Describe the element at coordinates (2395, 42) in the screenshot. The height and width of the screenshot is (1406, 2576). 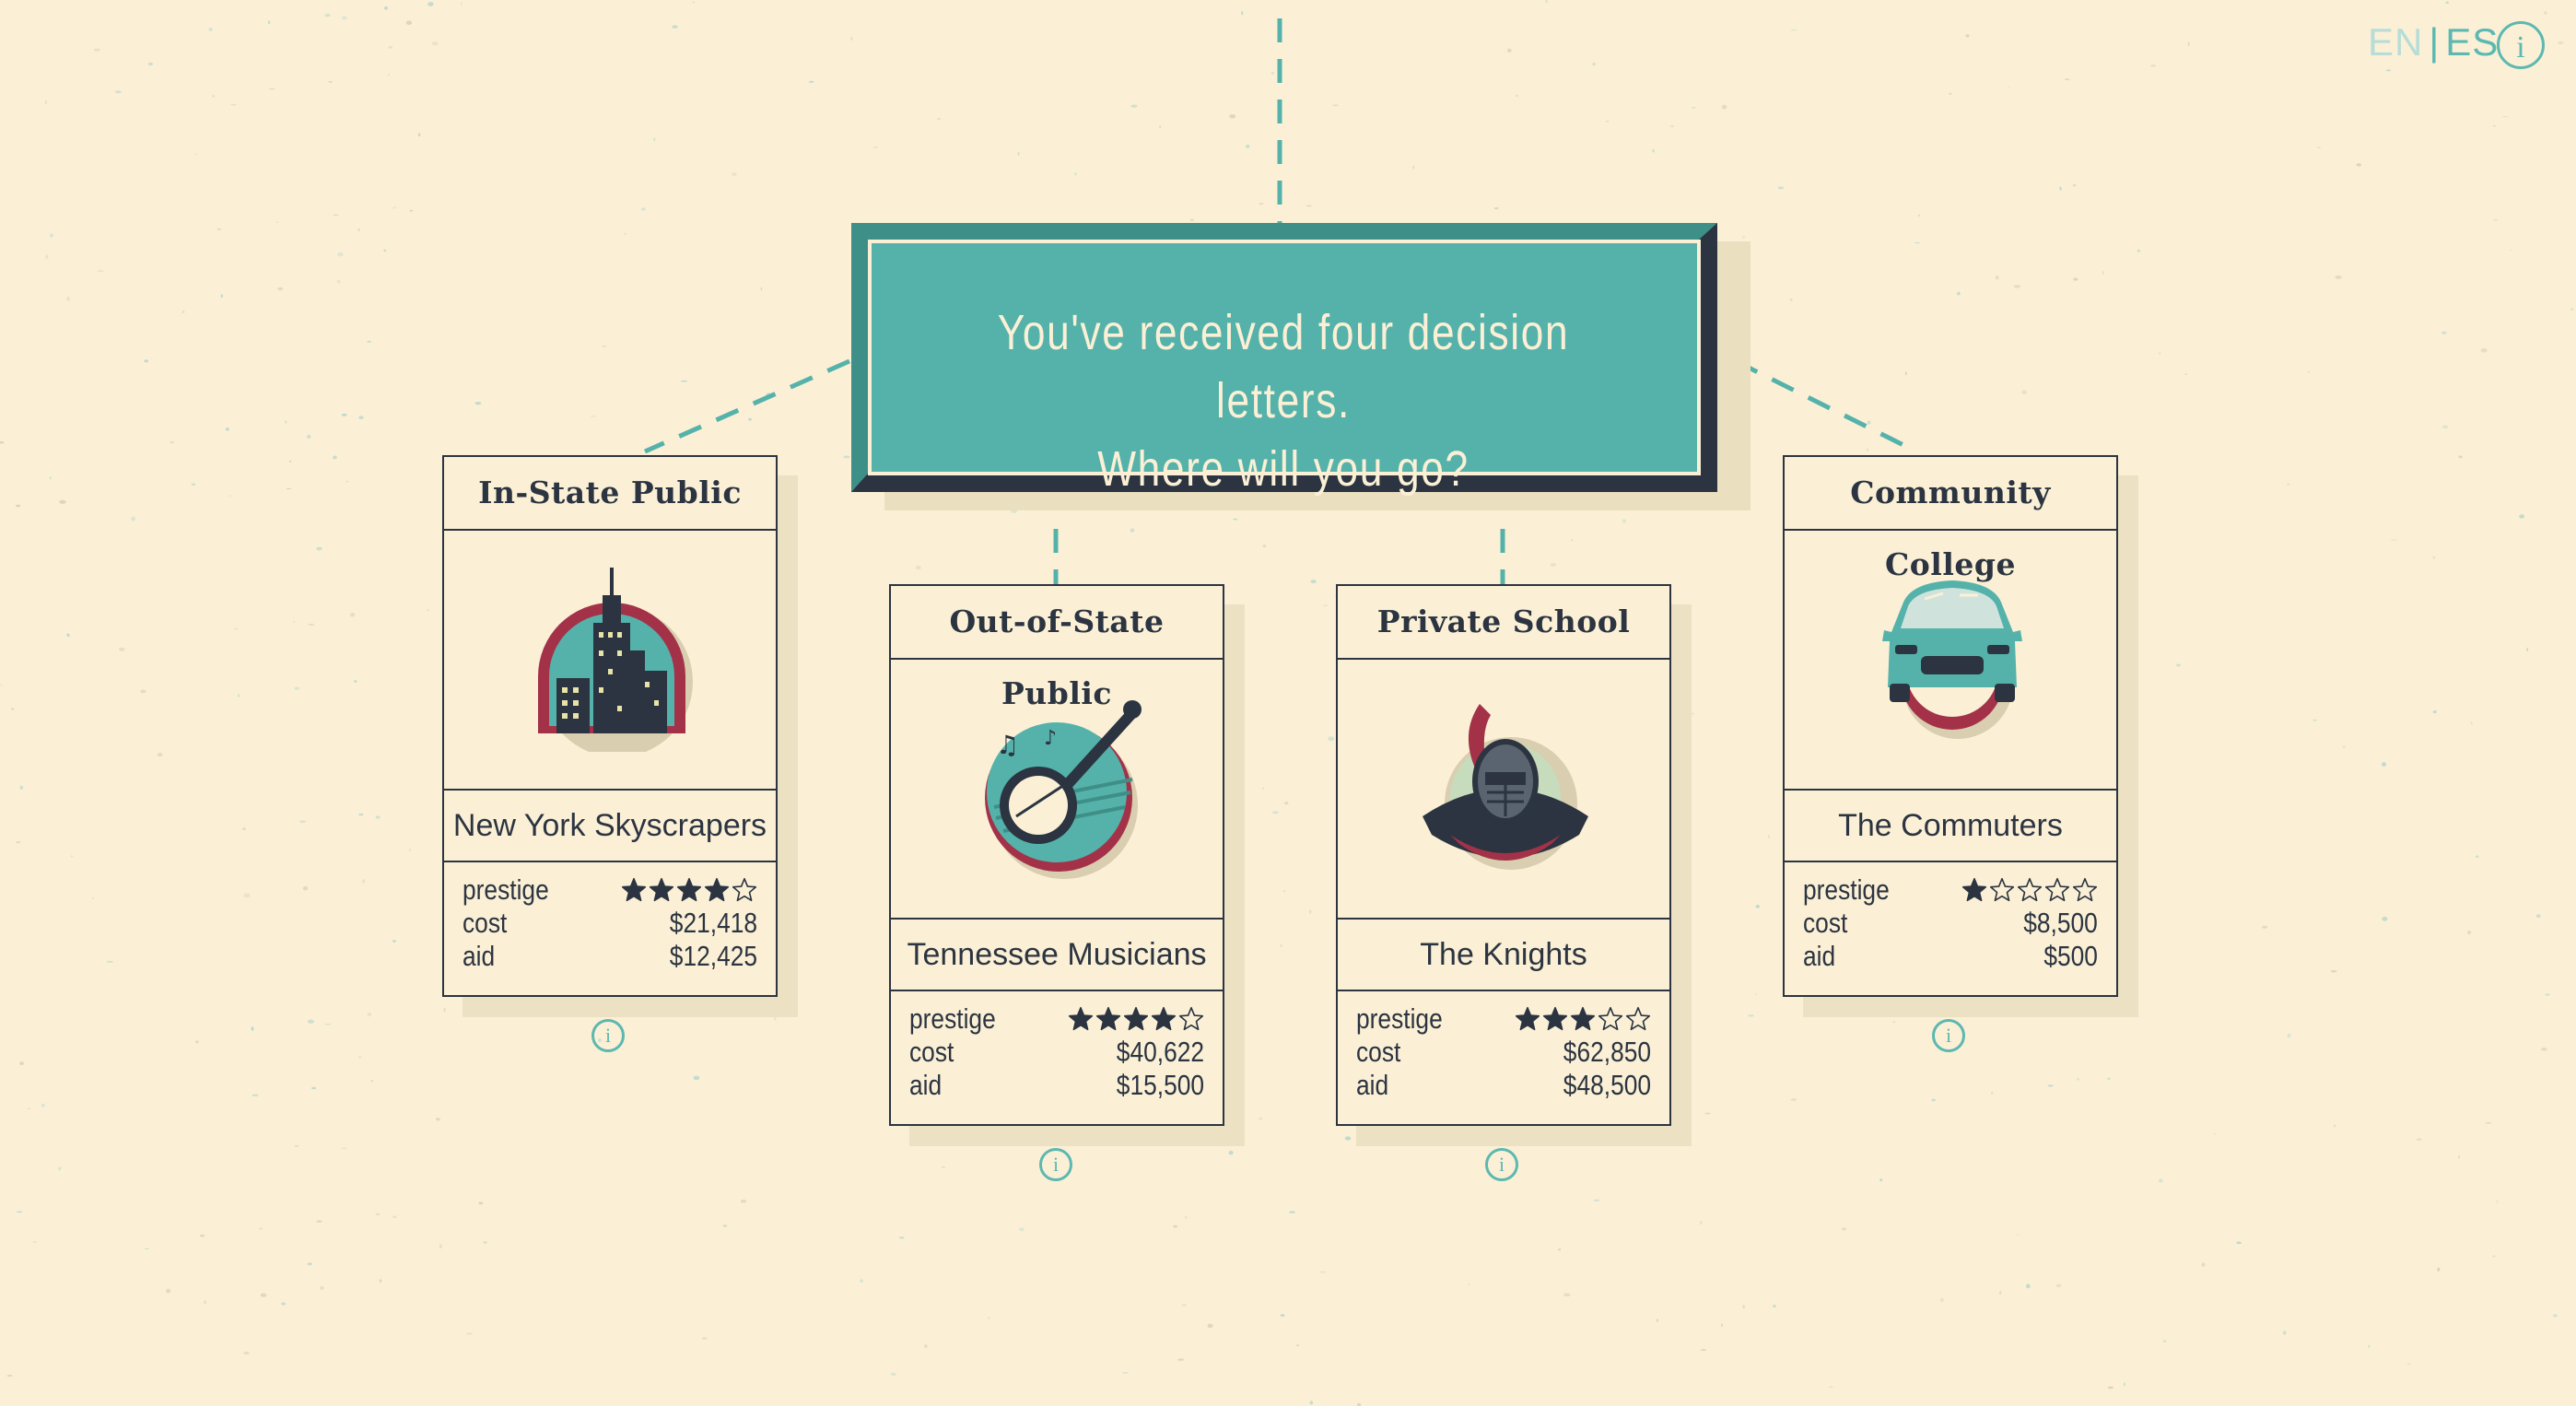
I see `language-en-link: EN` at that location.